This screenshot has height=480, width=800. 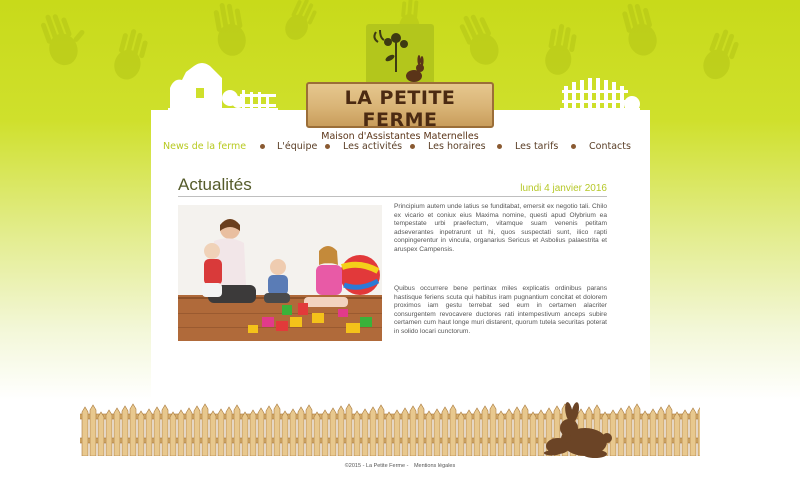 I want to click on section-divider, so click(x=392, y=196).